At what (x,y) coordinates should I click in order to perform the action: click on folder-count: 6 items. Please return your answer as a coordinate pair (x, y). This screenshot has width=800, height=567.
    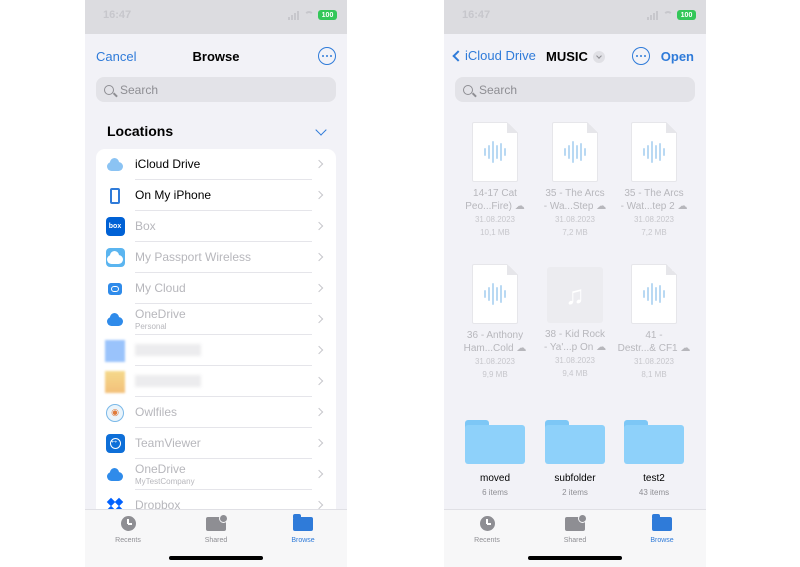
    Looking at the image, I should click on (495, 492).